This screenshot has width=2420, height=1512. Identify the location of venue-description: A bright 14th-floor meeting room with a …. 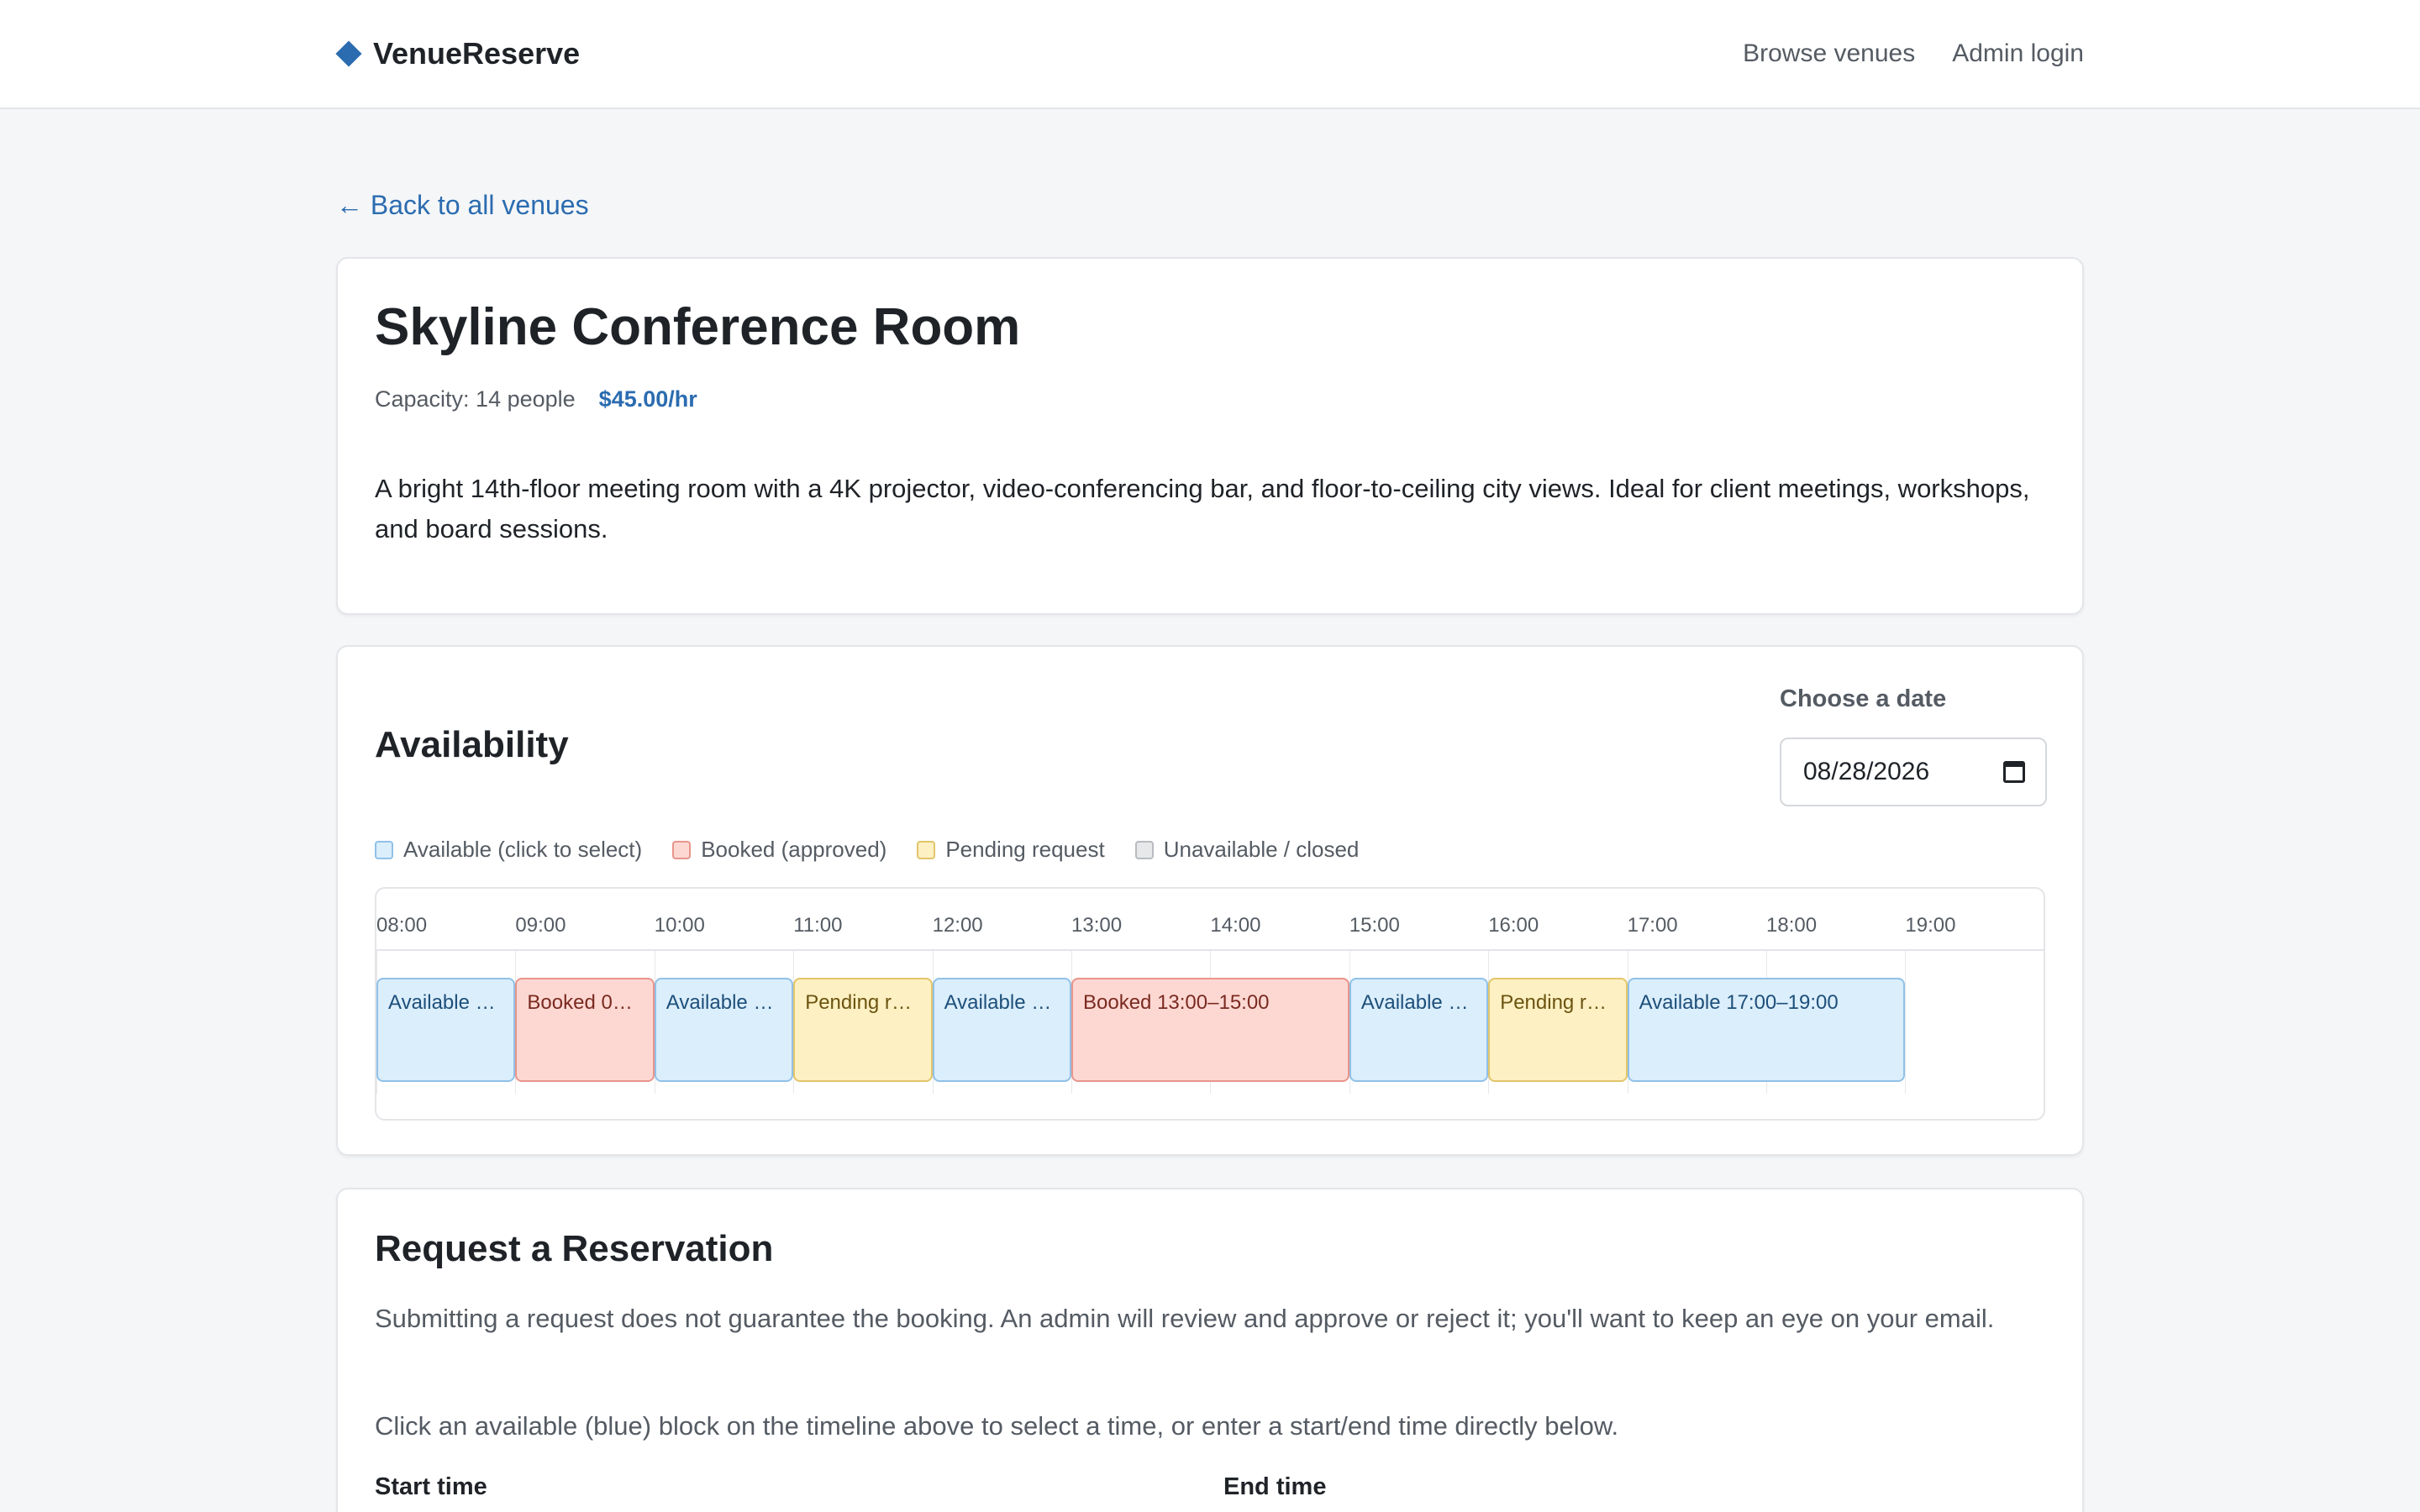
(1202, 508).